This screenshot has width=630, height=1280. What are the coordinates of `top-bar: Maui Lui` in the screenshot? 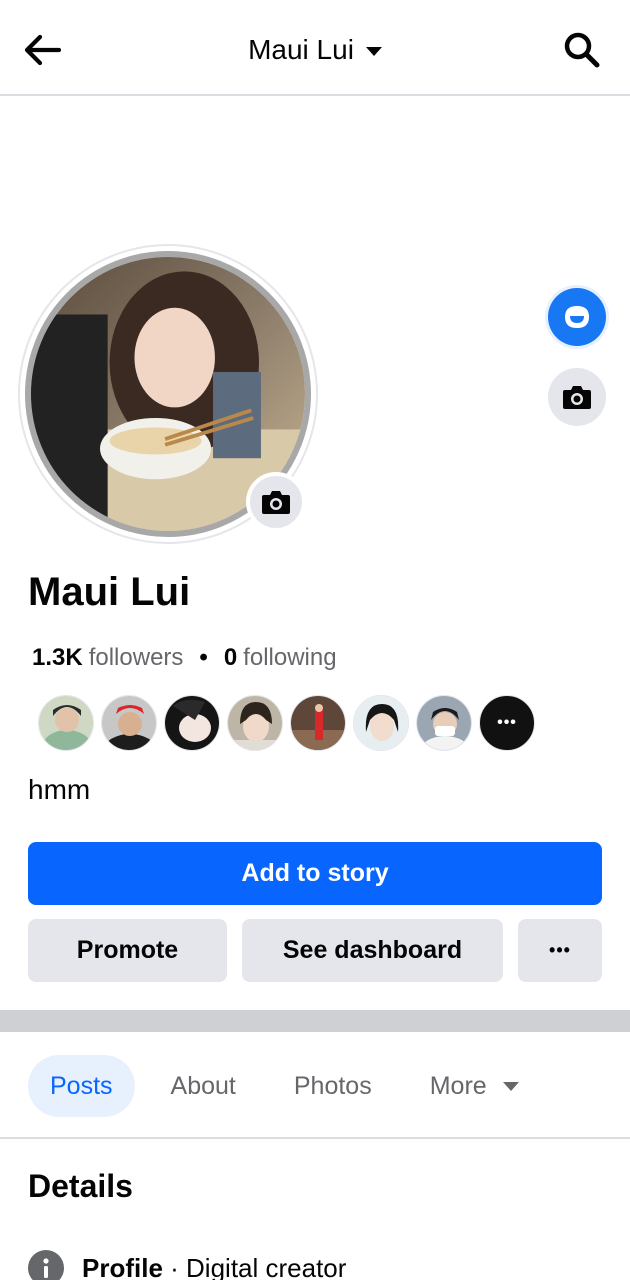 It's located at (315, 48).